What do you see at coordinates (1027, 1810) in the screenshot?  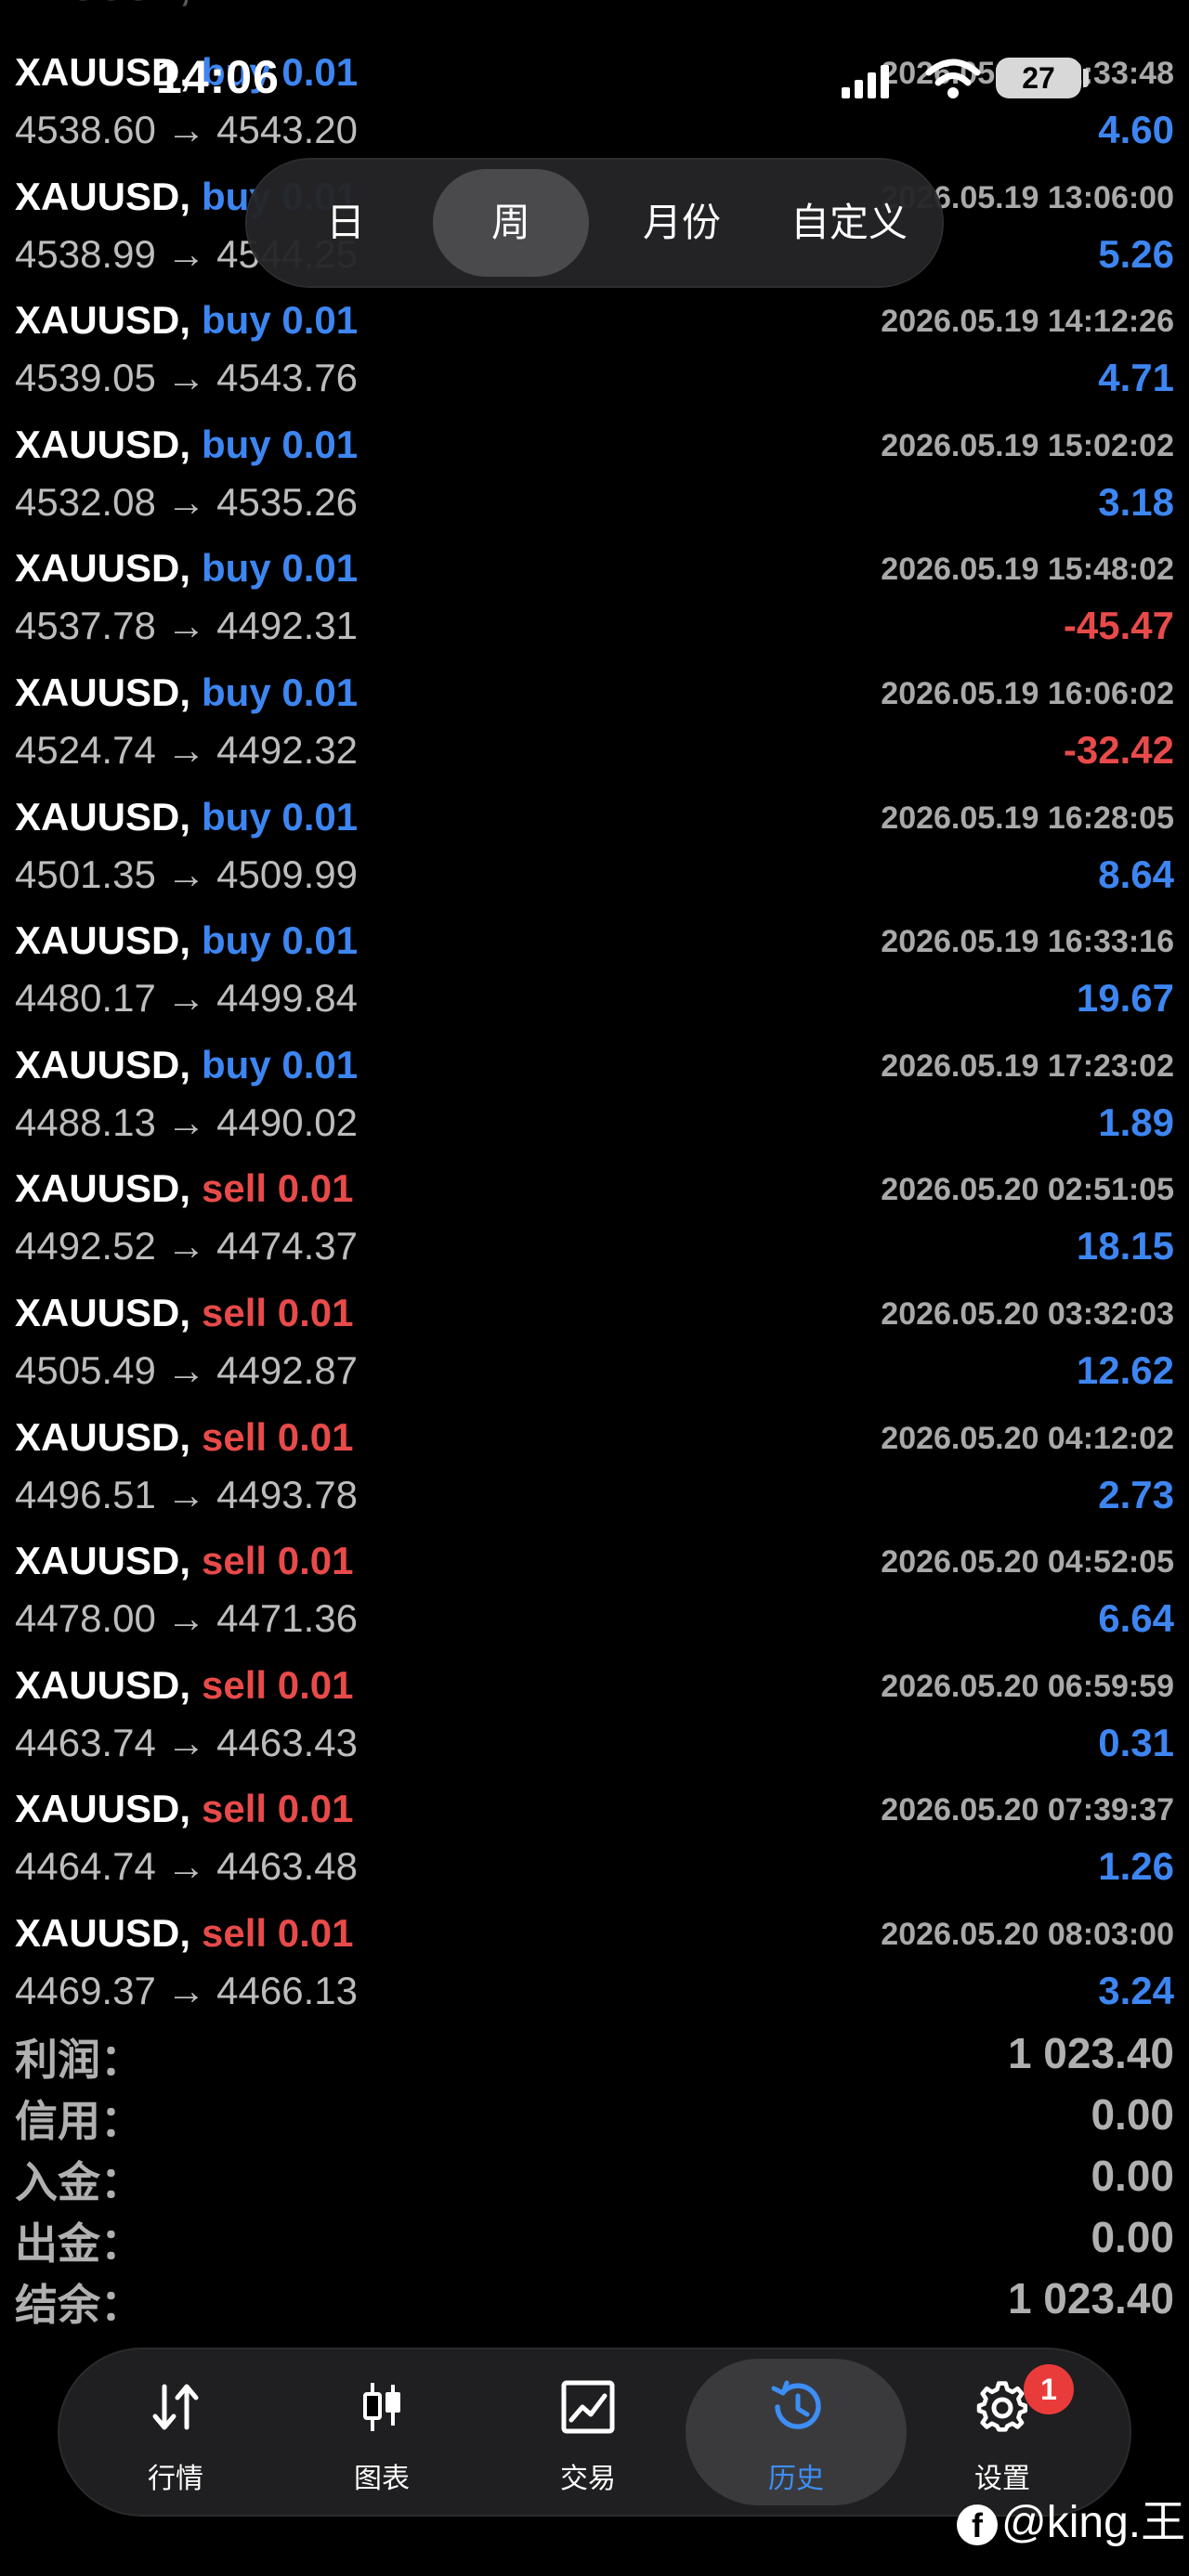 I see `trade-time: 2026.05.20 07:39:37` at bounding box center [1027, 1810].